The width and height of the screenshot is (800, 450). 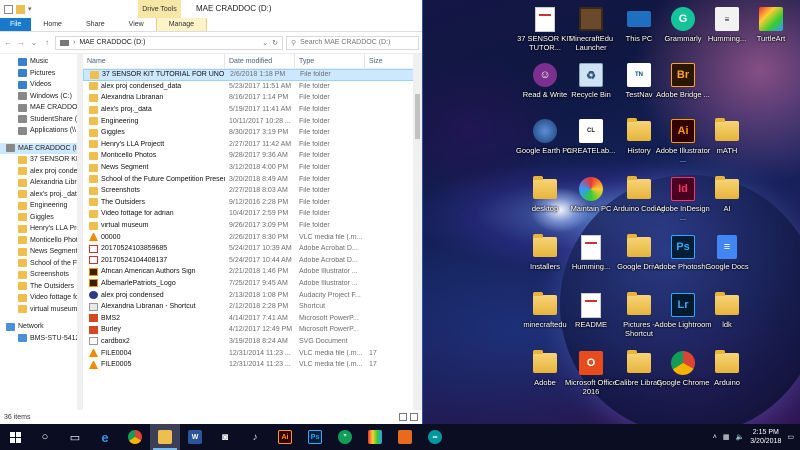 What do you see at coordinates (252, 191) in the screenshot?
I see `file-row: Screenshots 2/27/2018 8:03 AM File folder` at bounding box center [252, 191].